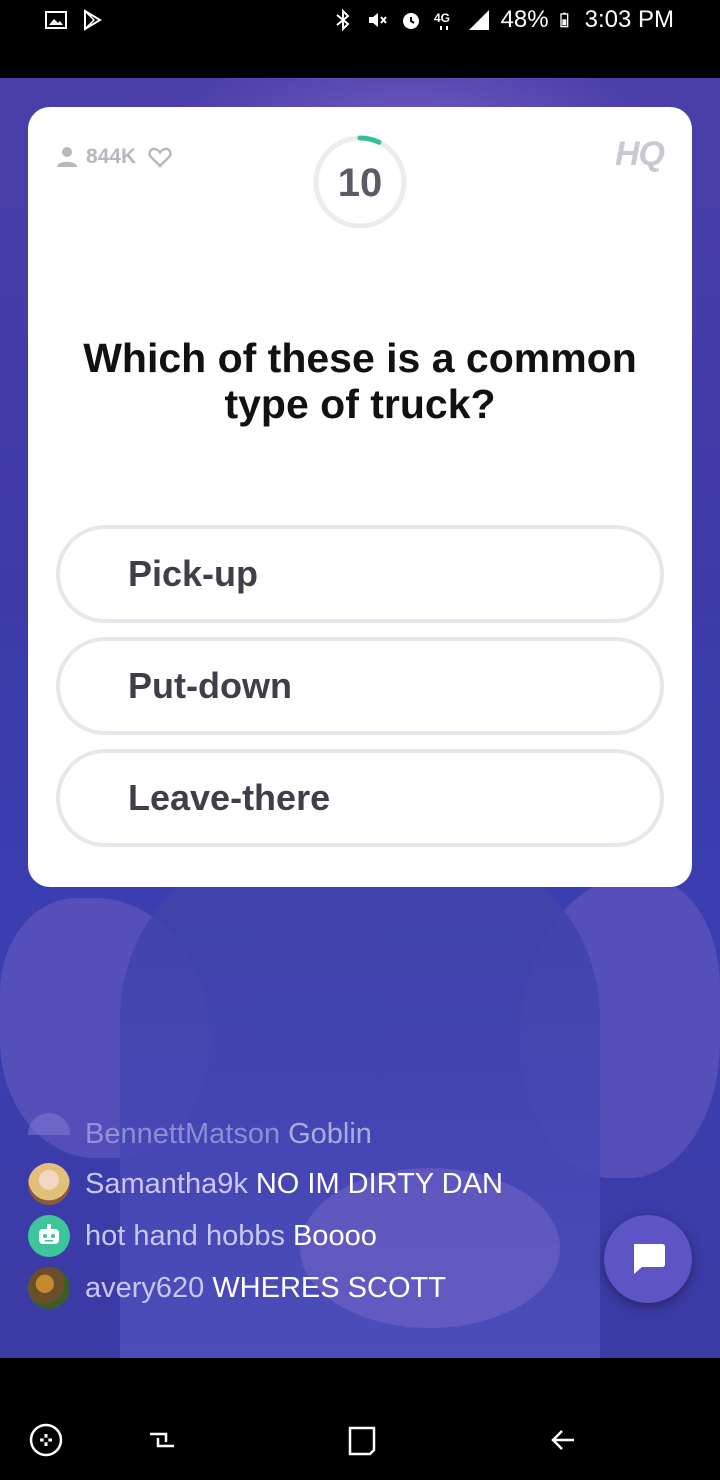 The image size is (720, 1480). Describe the element at coordinates (410, 21) in the screenshot. I see `alarm-icon` at that location.